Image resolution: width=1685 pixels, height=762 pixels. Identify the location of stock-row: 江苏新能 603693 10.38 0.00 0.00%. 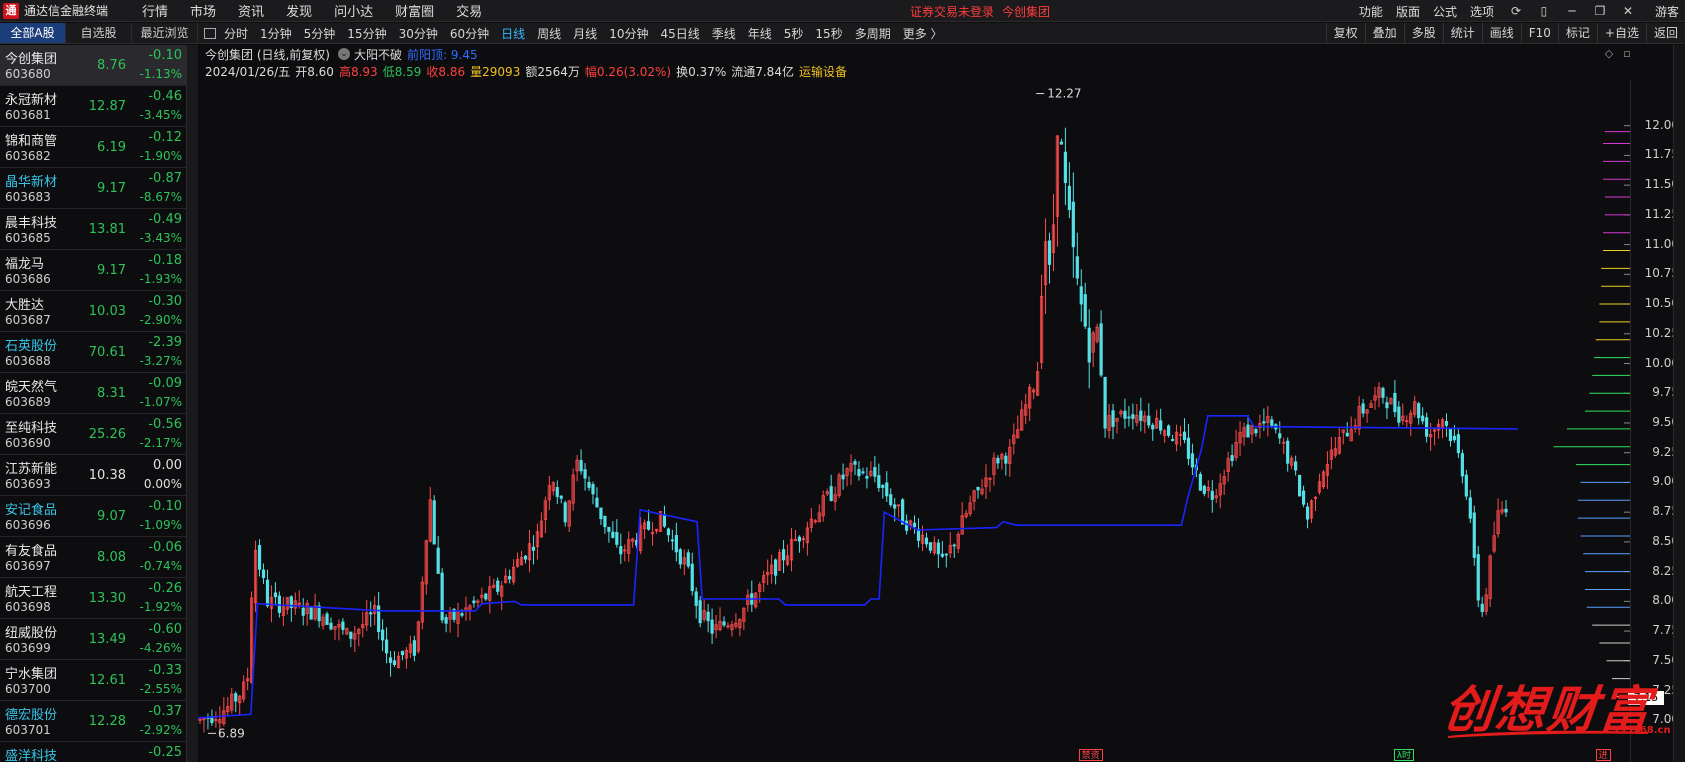
(93, 475).